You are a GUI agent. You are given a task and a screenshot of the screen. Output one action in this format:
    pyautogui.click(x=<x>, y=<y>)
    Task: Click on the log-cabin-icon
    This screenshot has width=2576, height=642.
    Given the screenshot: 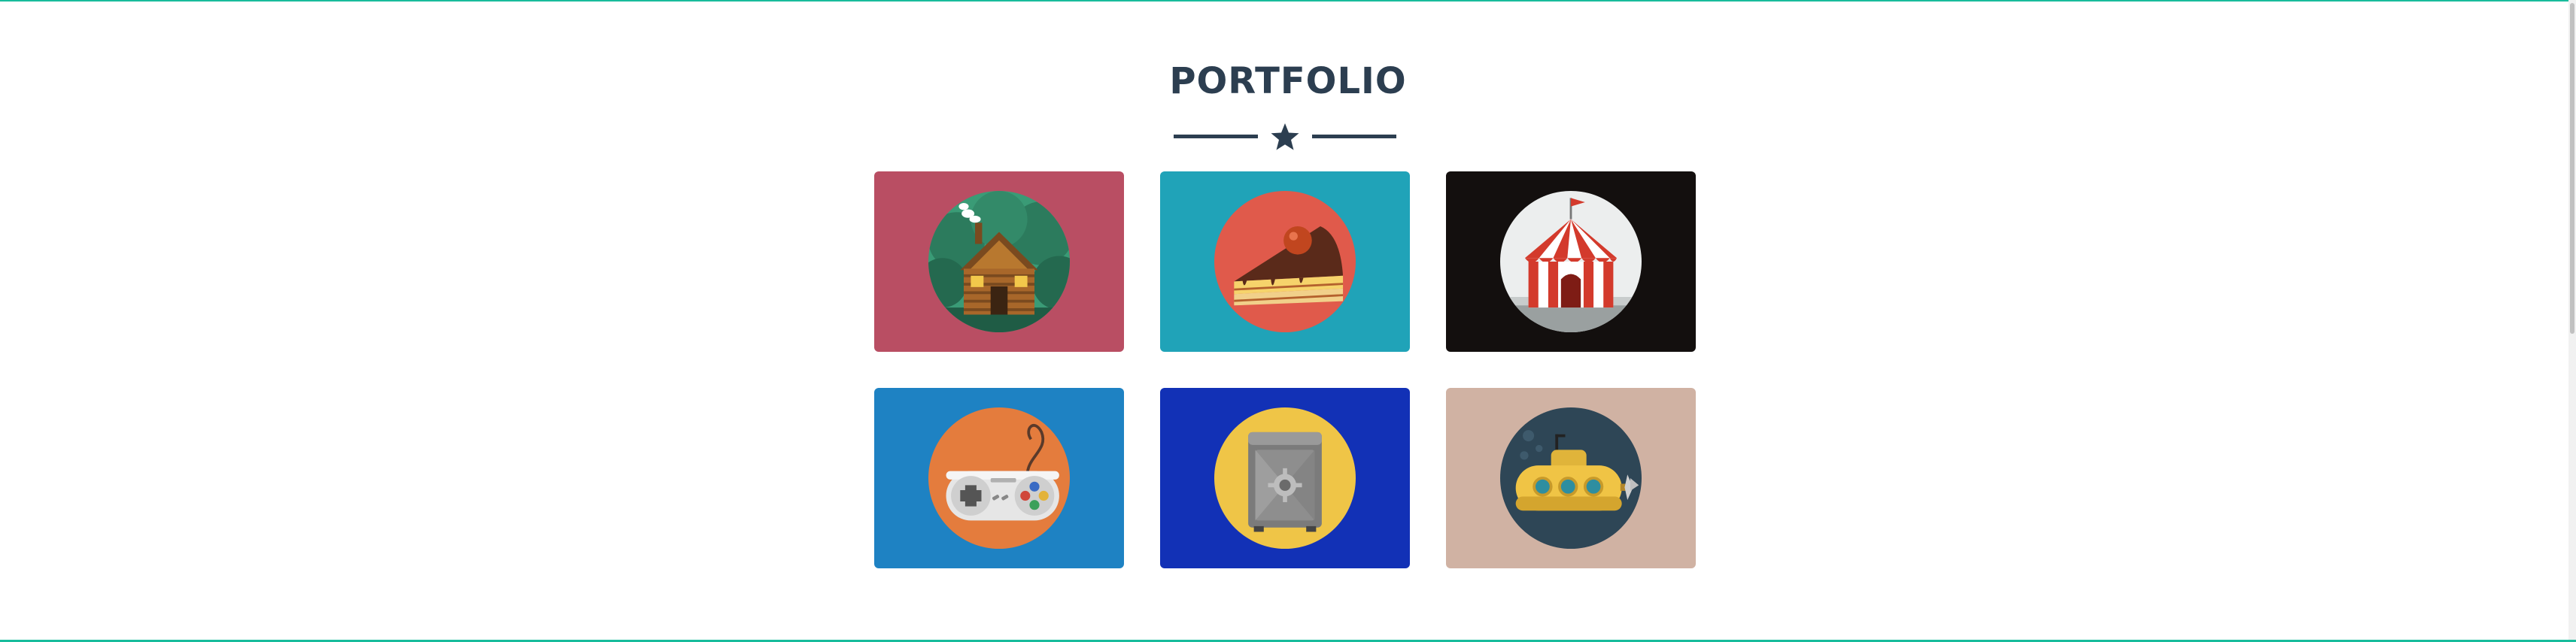 What is the action you would take?
    pyautogui.click(x=999, y=261)
    